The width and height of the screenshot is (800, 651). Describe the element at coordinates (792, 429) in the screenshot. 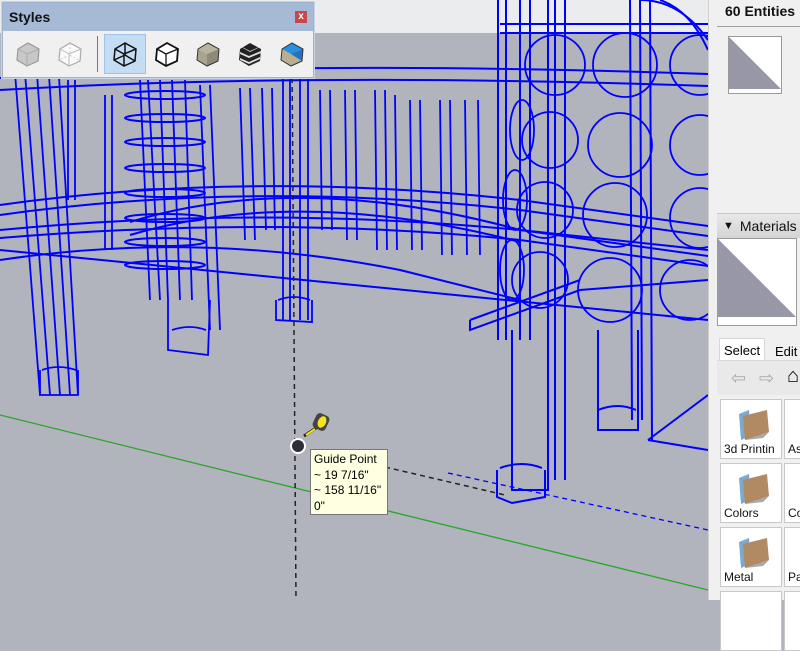

I see `material-category-asphalt: As` at that location.